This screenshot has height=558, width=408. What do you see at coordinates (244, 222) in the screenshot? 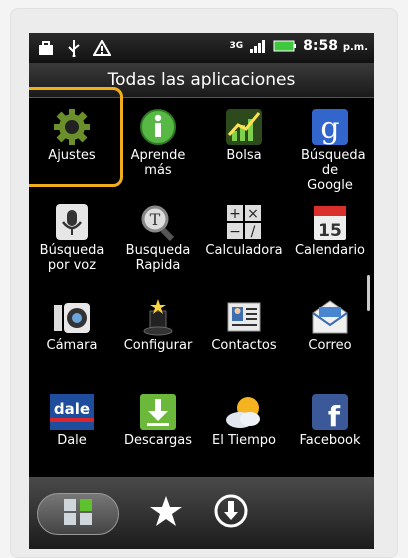
I see `calculator-icon: + × − /` at bounding box center [244, 222].